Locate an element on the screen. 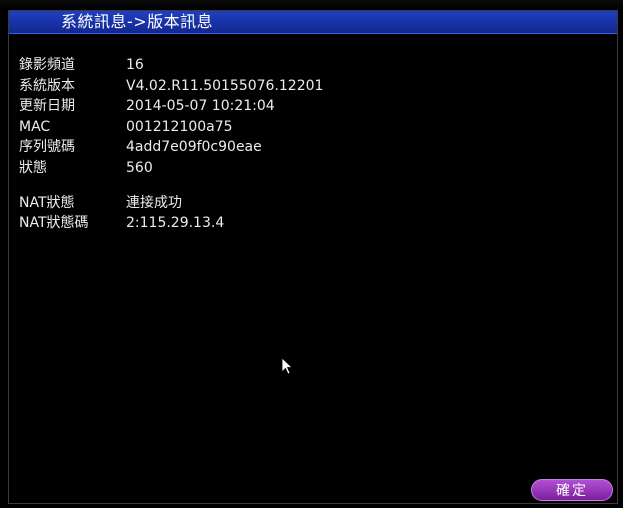 The image size is (623, 508). info-label: NAT狀態 is located at coordinates (47, 202).